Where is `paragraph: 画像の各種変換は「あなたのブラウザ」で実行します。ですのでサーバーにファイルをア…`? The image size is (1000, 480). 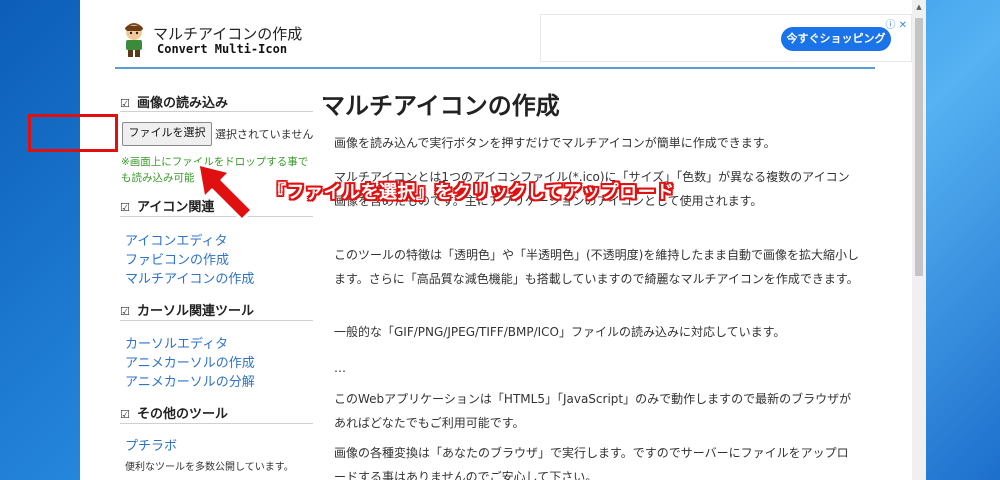 paragraph: 画像の各種変換は「あなたのブラウザ」で実行します。ですのでサーバーにファイルをア… is located at coordinates (591, 463).